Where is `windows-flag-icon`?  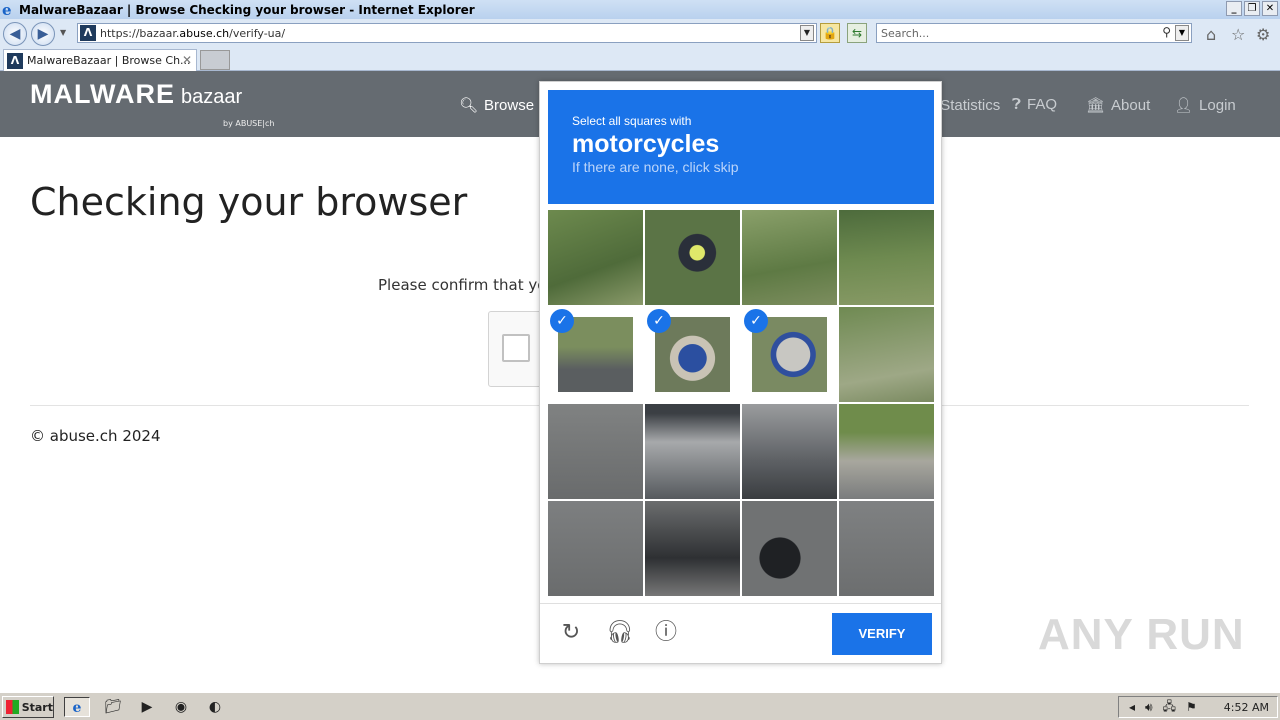
windows-flag-icon is located at coordinates (12, 707).